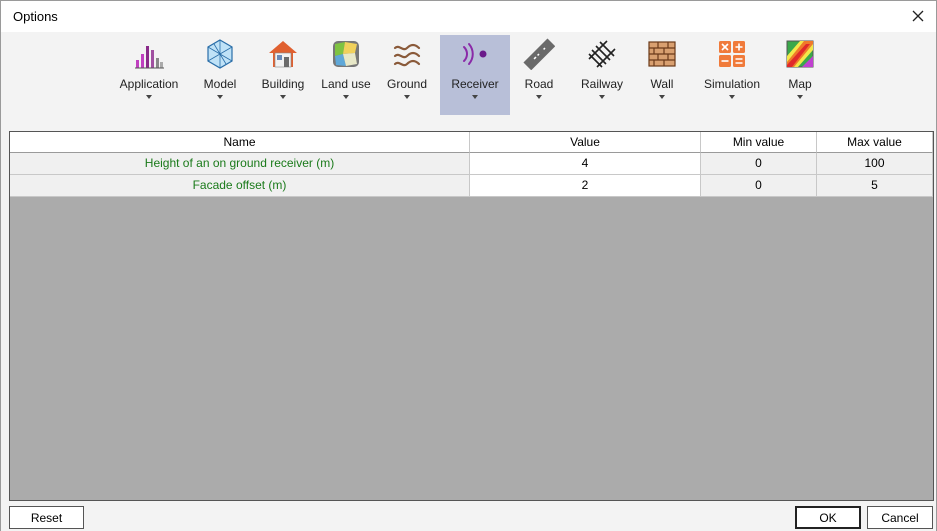 This screenshot has height=531, width=937. I want to click on road-icon, so click(539, 54).